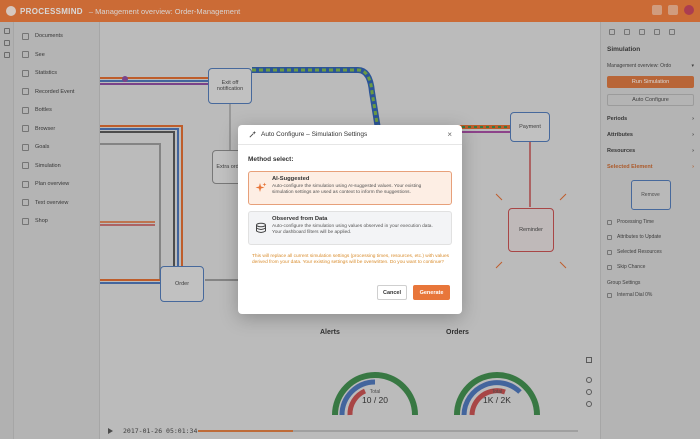  Describe the element at coordinates (392, 292) in the screenshot. I see `cancel-button: Cancel` at that location.